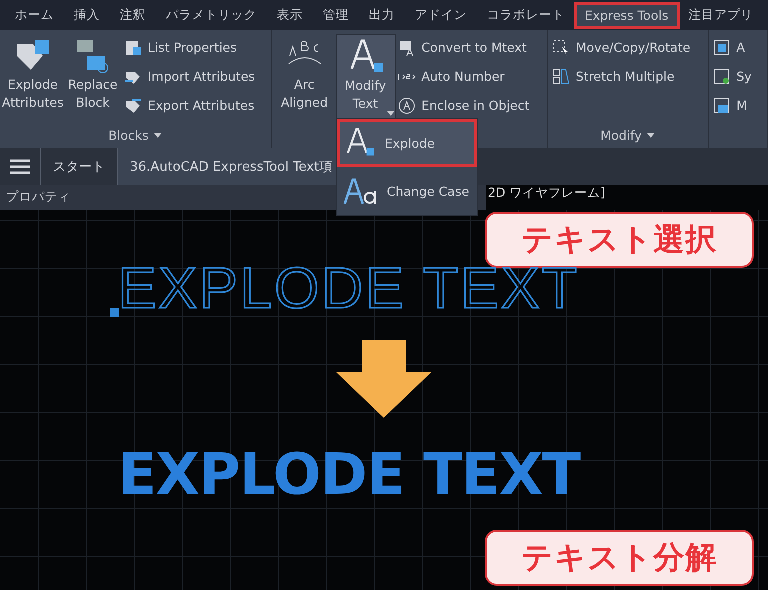 This screenshot has width=768, height=590. Describe the element at coordinates (114, 312) in the screenshot. I see `grip-marker` at that location.